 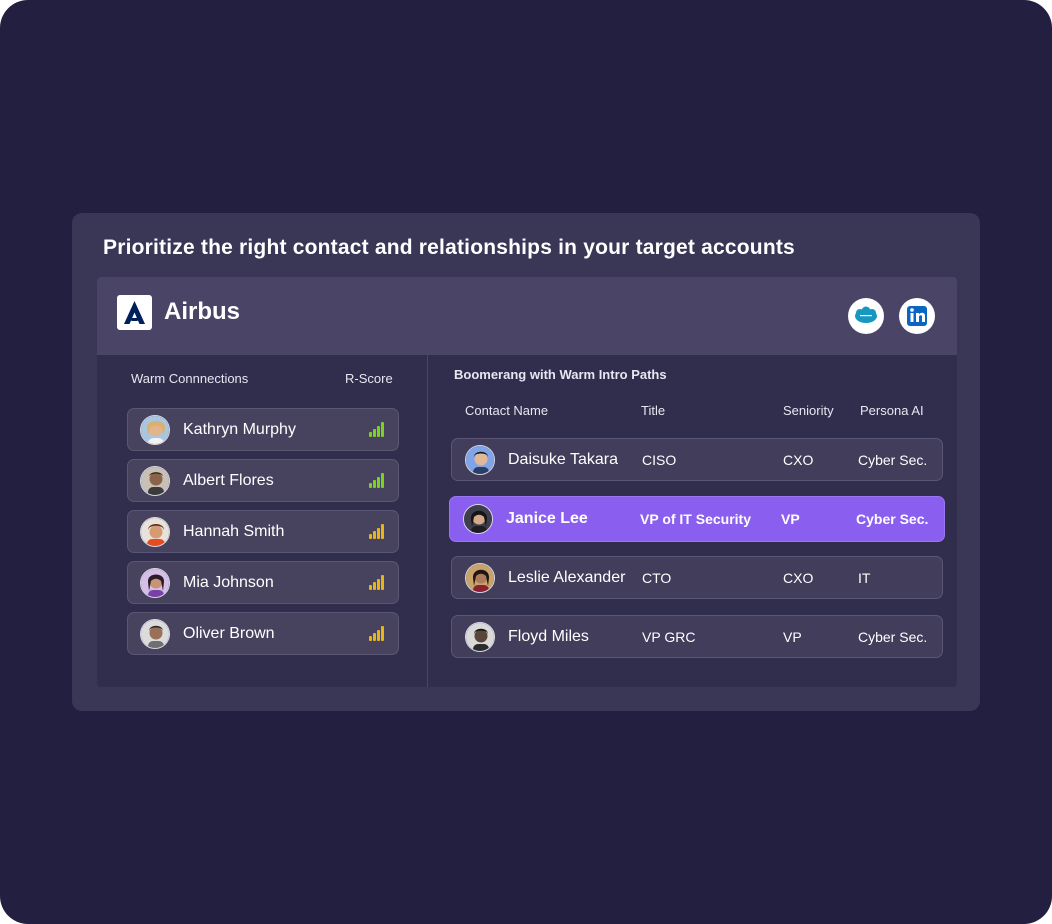 I want to click on airbus-logo-icon, so click(x=134, y=312).